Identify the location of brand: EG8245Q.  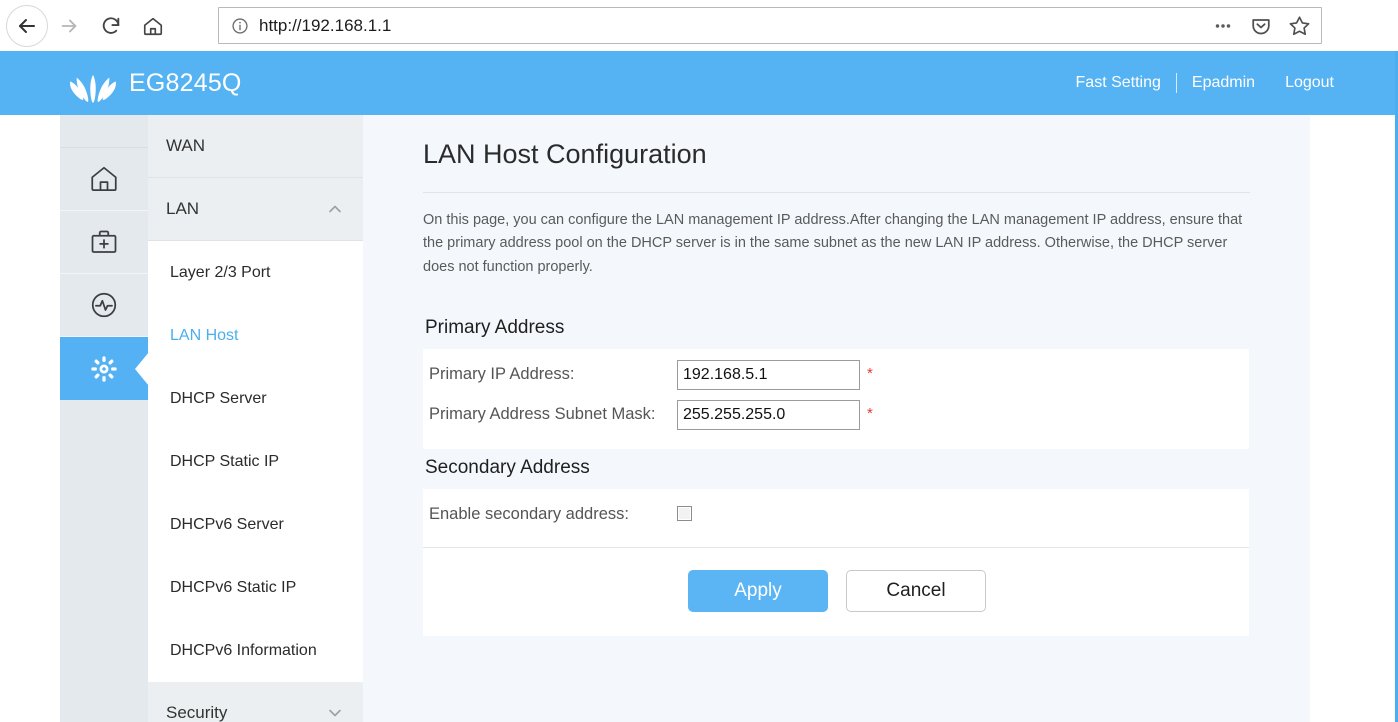
(156, 83).